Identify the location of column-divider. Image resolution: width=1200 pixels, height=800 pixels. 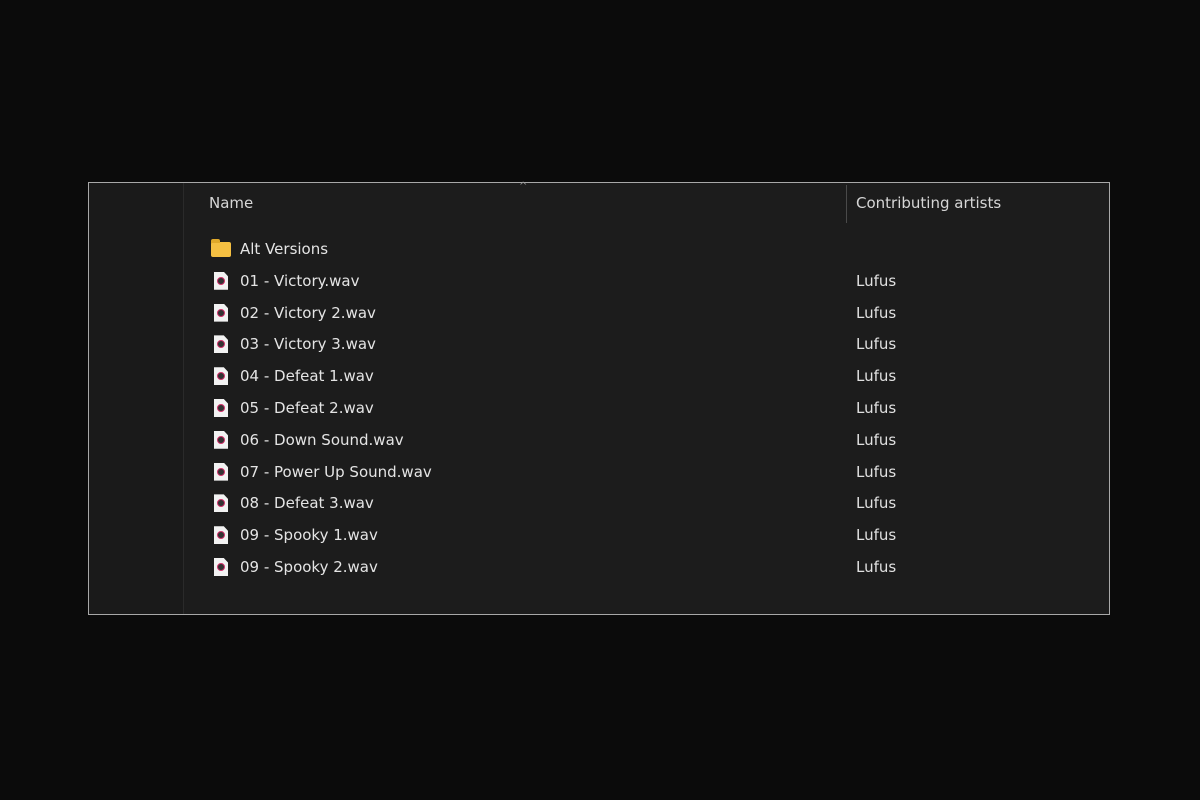
(846, 204).